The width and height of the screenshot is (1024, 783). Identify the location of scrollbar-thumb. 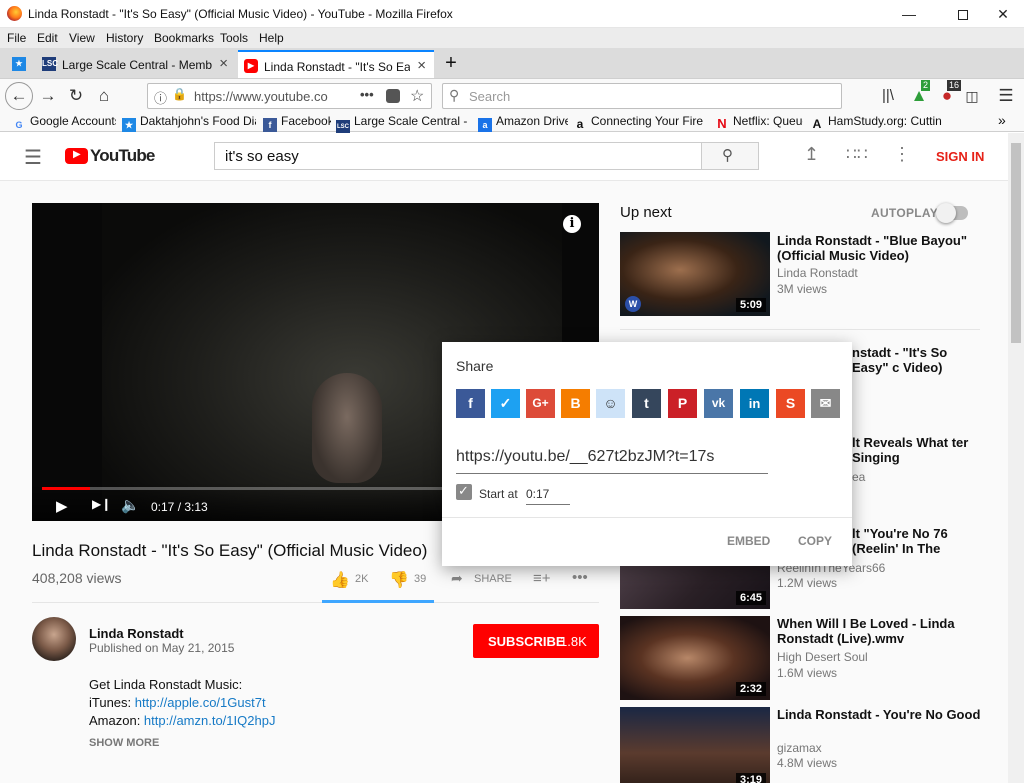
(1016, 243).